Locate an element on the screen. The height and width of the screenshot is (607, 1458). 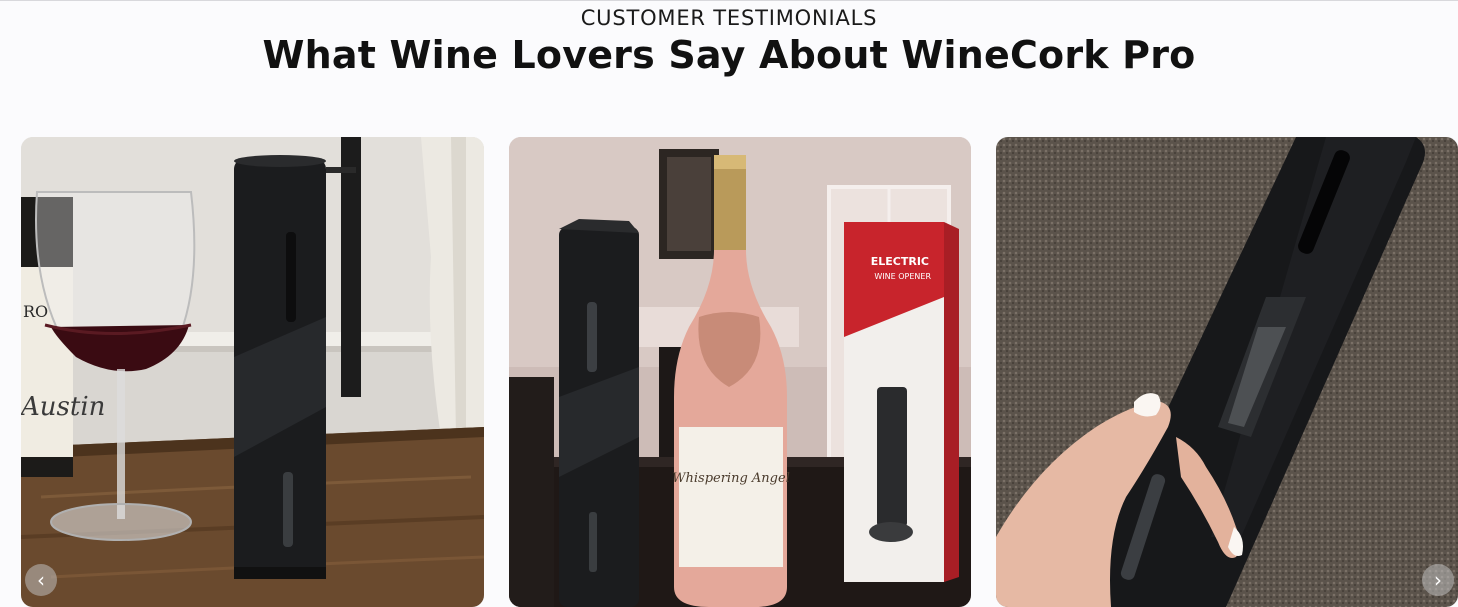
bottle-label-script: Austin is located at coordinates (63, 407).